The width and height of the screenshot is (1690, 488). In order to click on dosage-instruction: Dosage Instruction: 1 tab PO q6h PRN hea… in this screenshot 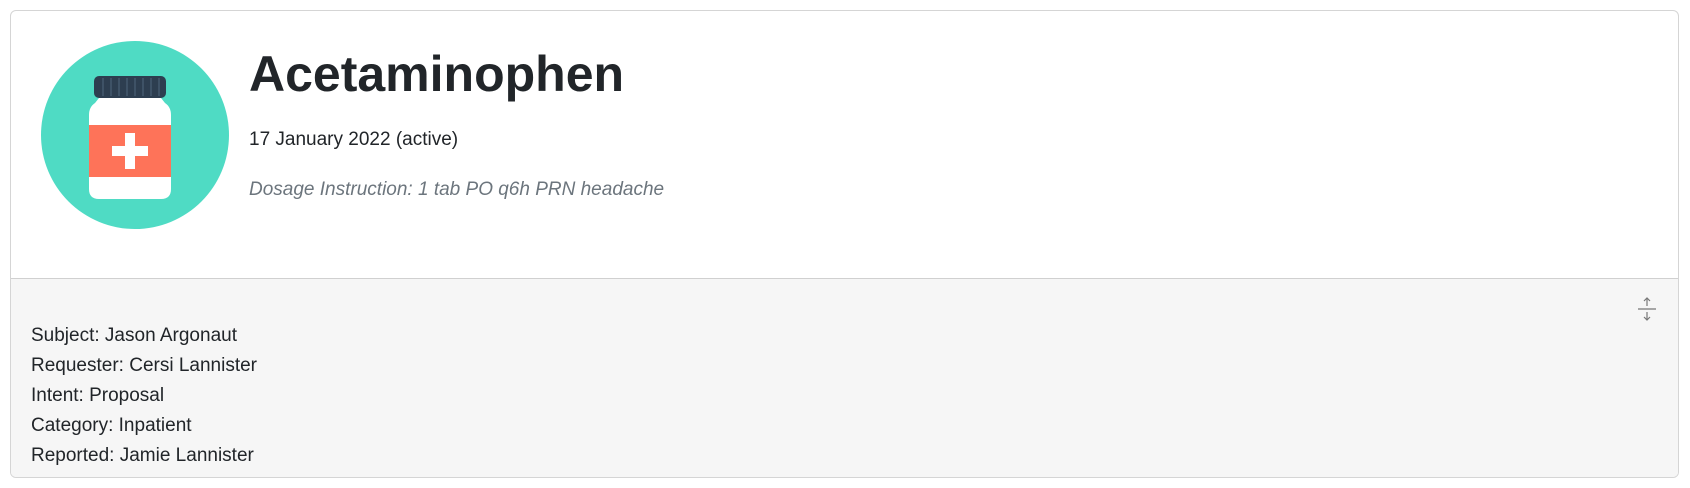, I will do `click(457, 189)`.